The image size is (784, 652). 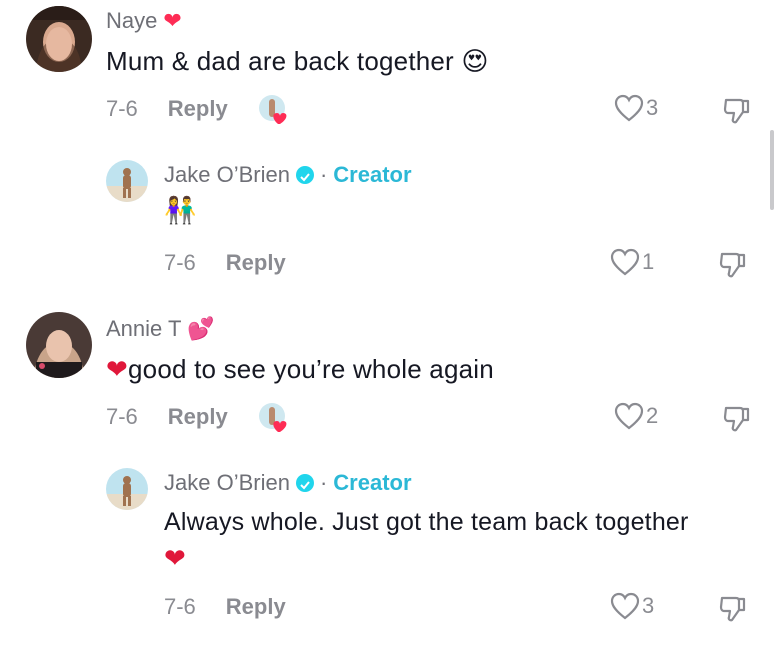 I want to click on like-button: 2, so click(x=636, y=416).